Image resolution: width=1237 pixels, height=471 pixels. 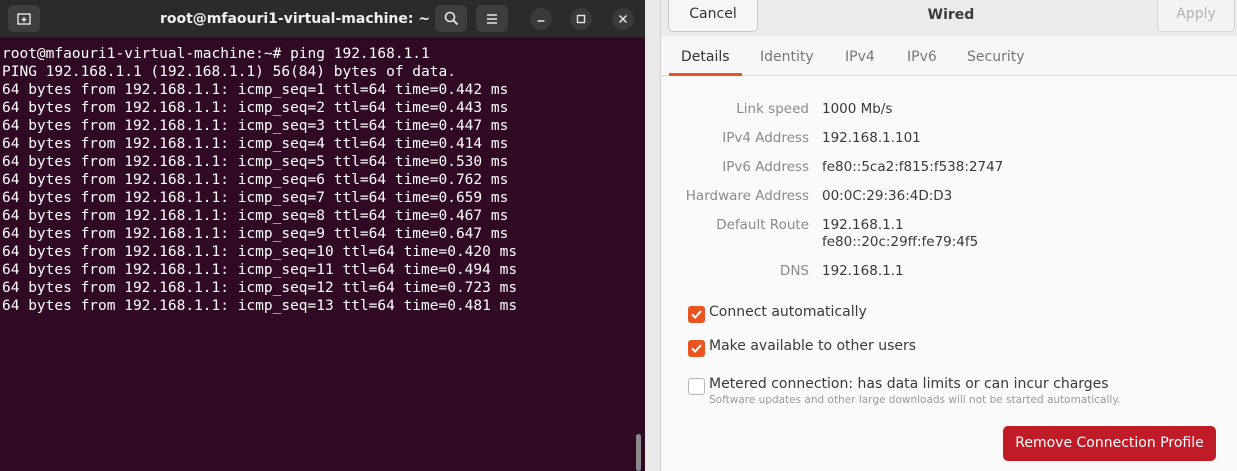 What do you see at coordinates (788, 312) in the screenshot?
I see `checkbox-label: Connect automatically` at bounding box center [788, 312].